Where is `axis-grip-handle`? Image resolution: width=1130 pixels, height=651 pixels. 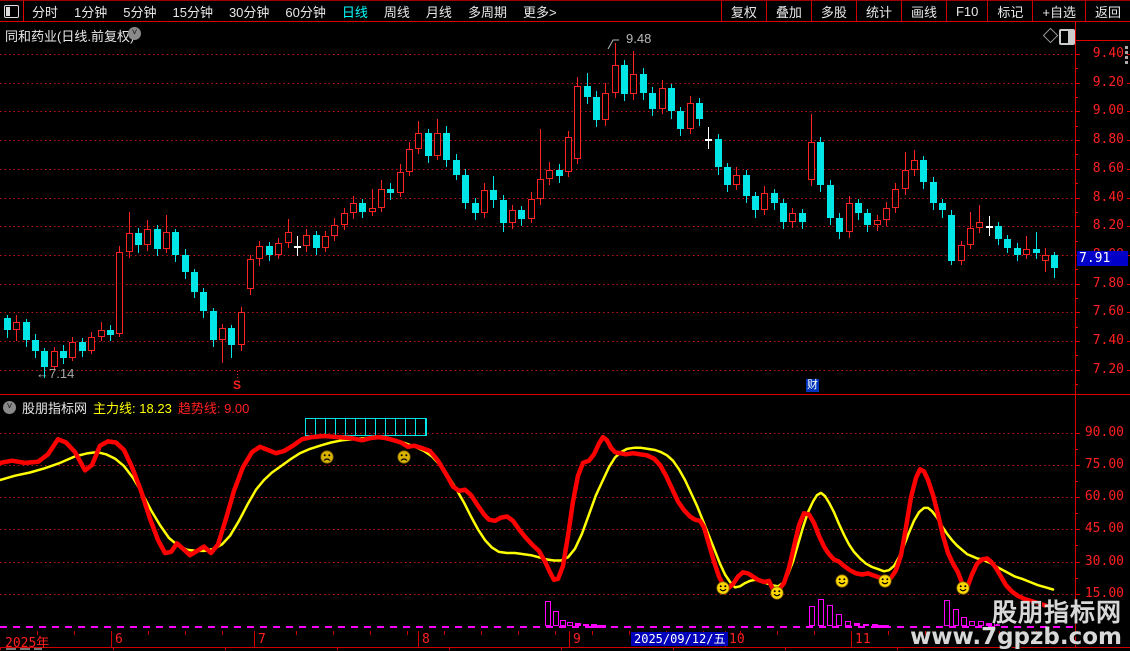
axis-grip-handle is located at coordinates (1127, 55).